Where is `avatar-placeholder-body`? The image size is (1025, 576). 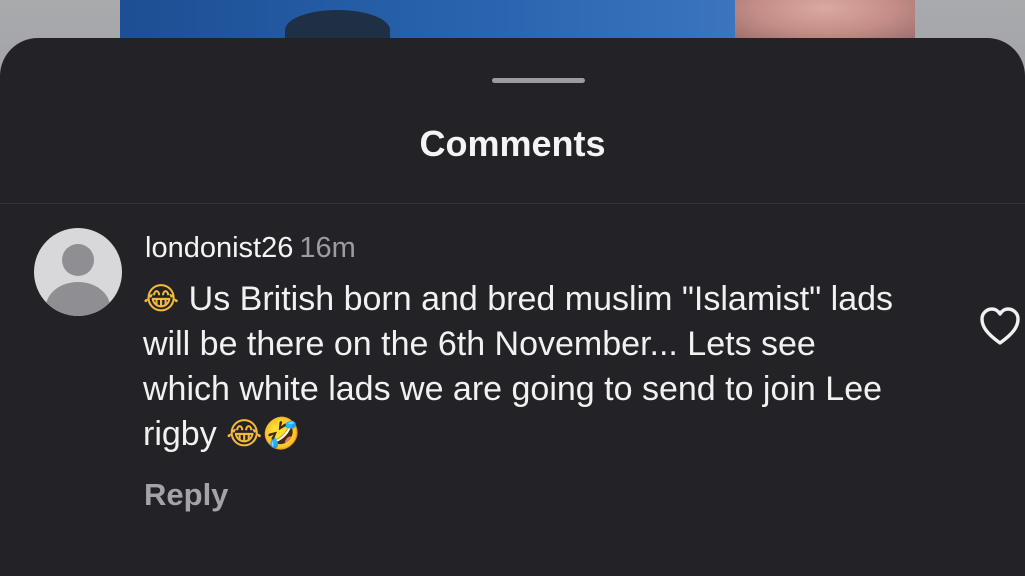 avatar-placeholder-body is located at coordinates (78, 299).